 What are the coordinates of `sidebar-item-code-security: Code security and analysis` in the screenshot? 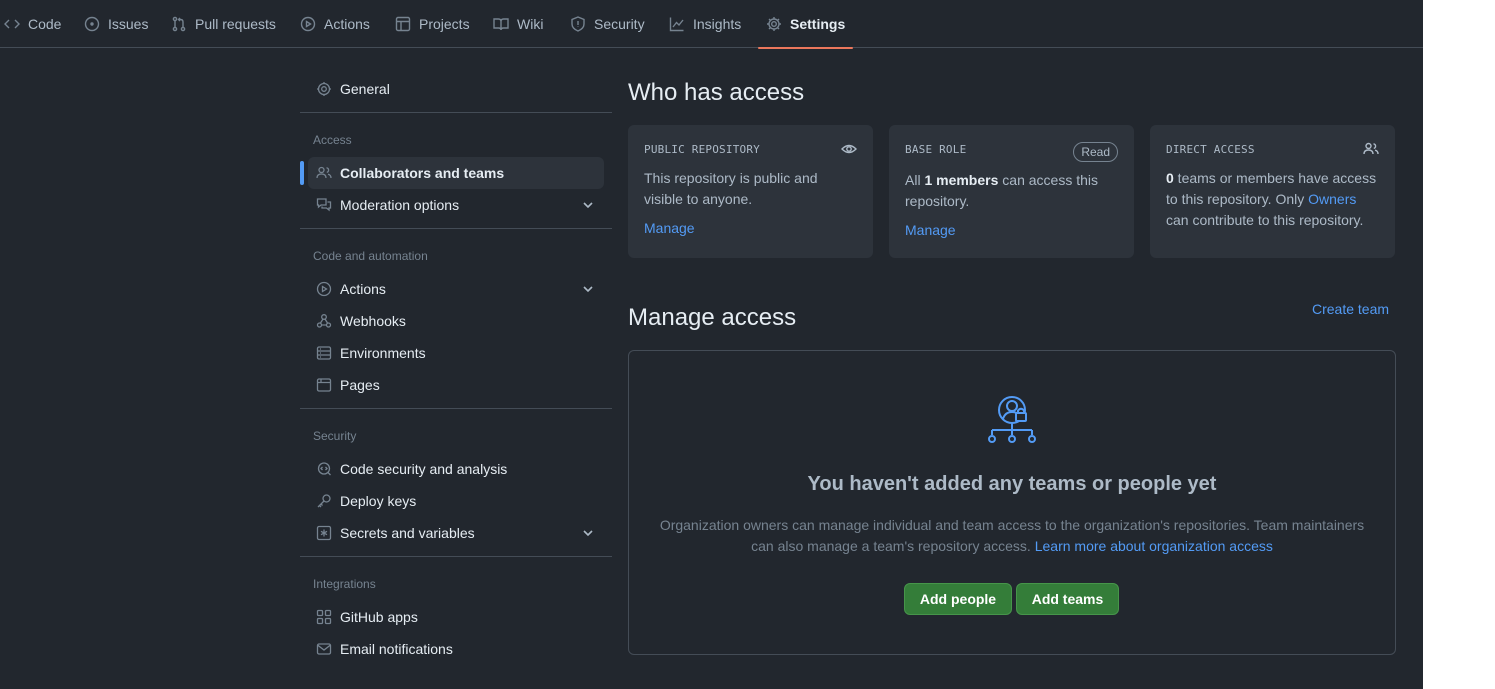 It's located at (456, 469).